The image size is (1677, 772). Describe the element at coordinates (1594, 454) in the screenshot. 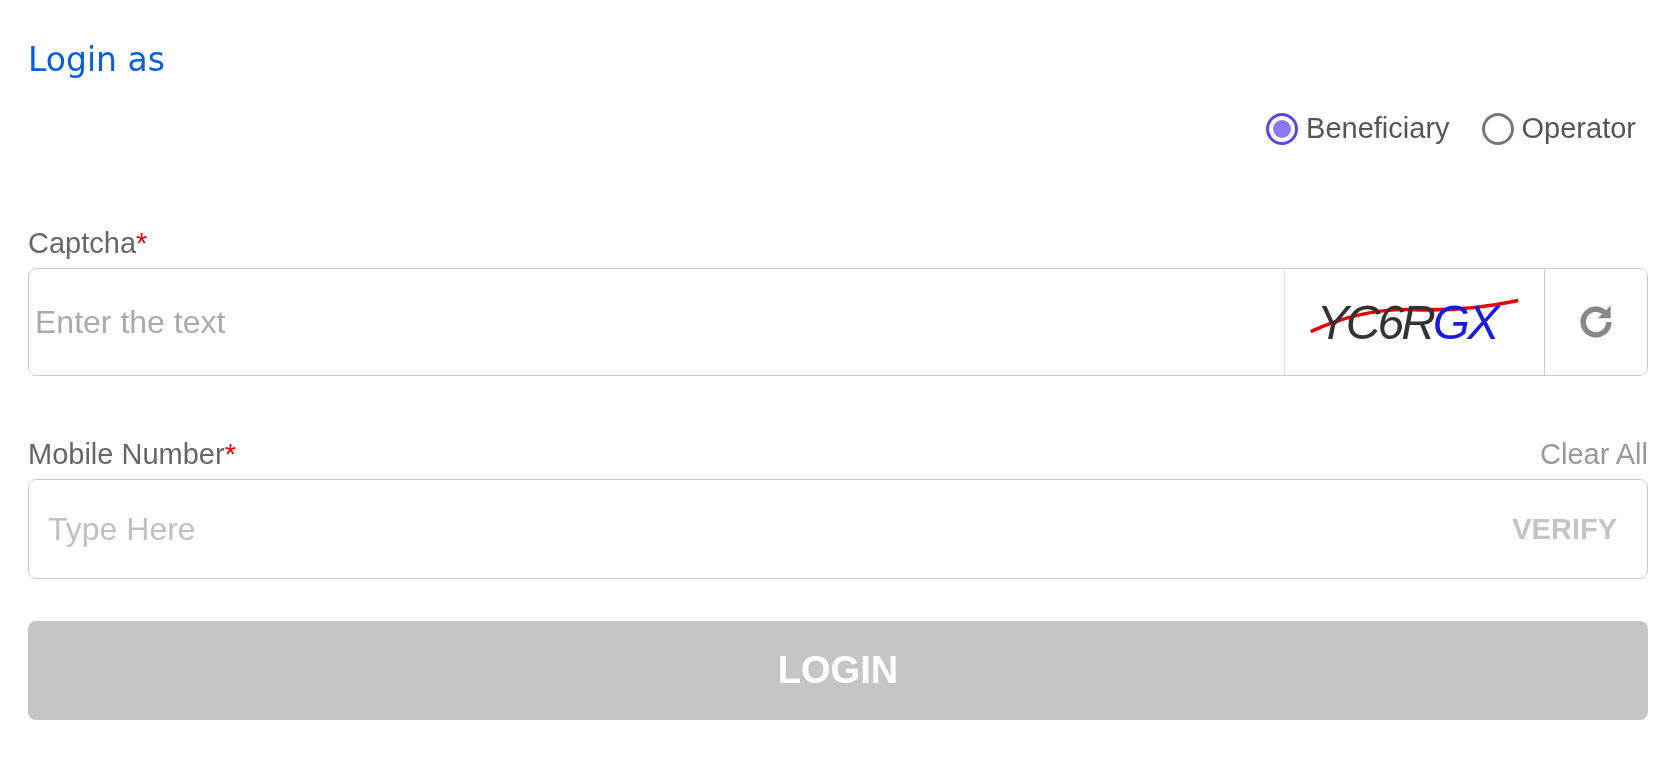

I see `clear-all-button: Clear All` at that location.